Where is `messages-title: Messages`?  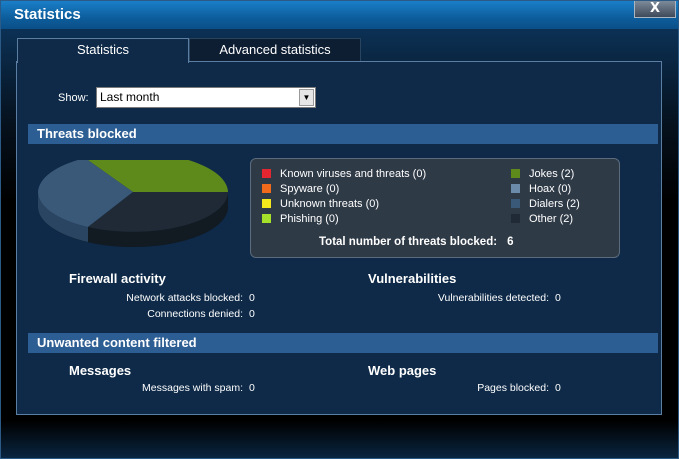
messages-title: Messages is located at coordinates (100, 370).